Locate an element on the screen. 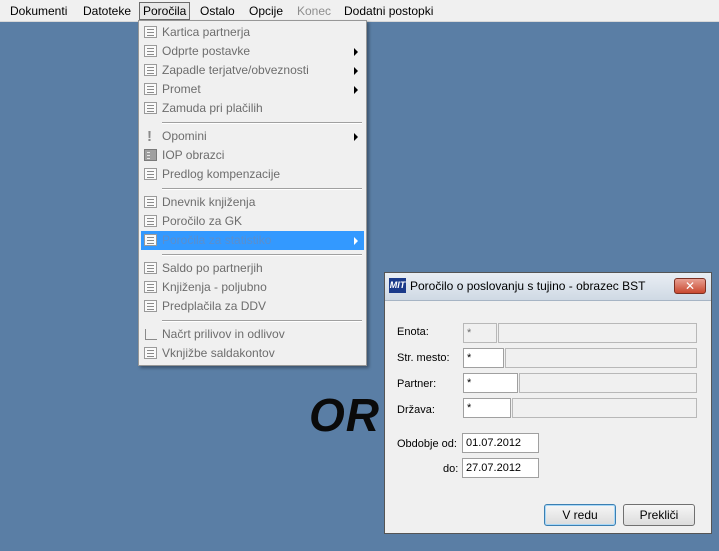  chart-icon is located at coordinates (150, 334).